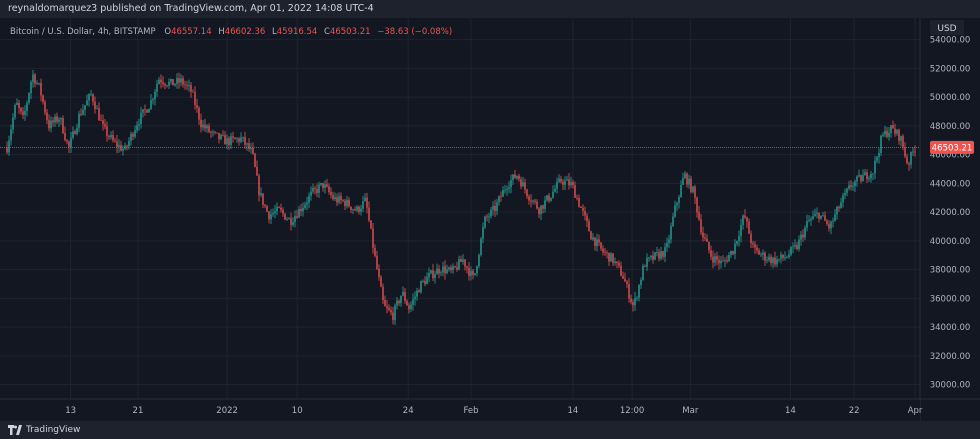 The image size is (980, 439). Describe the element at coordinates (690, 411) in the screenshot. I see `time-tick-label: Mar` at that location.